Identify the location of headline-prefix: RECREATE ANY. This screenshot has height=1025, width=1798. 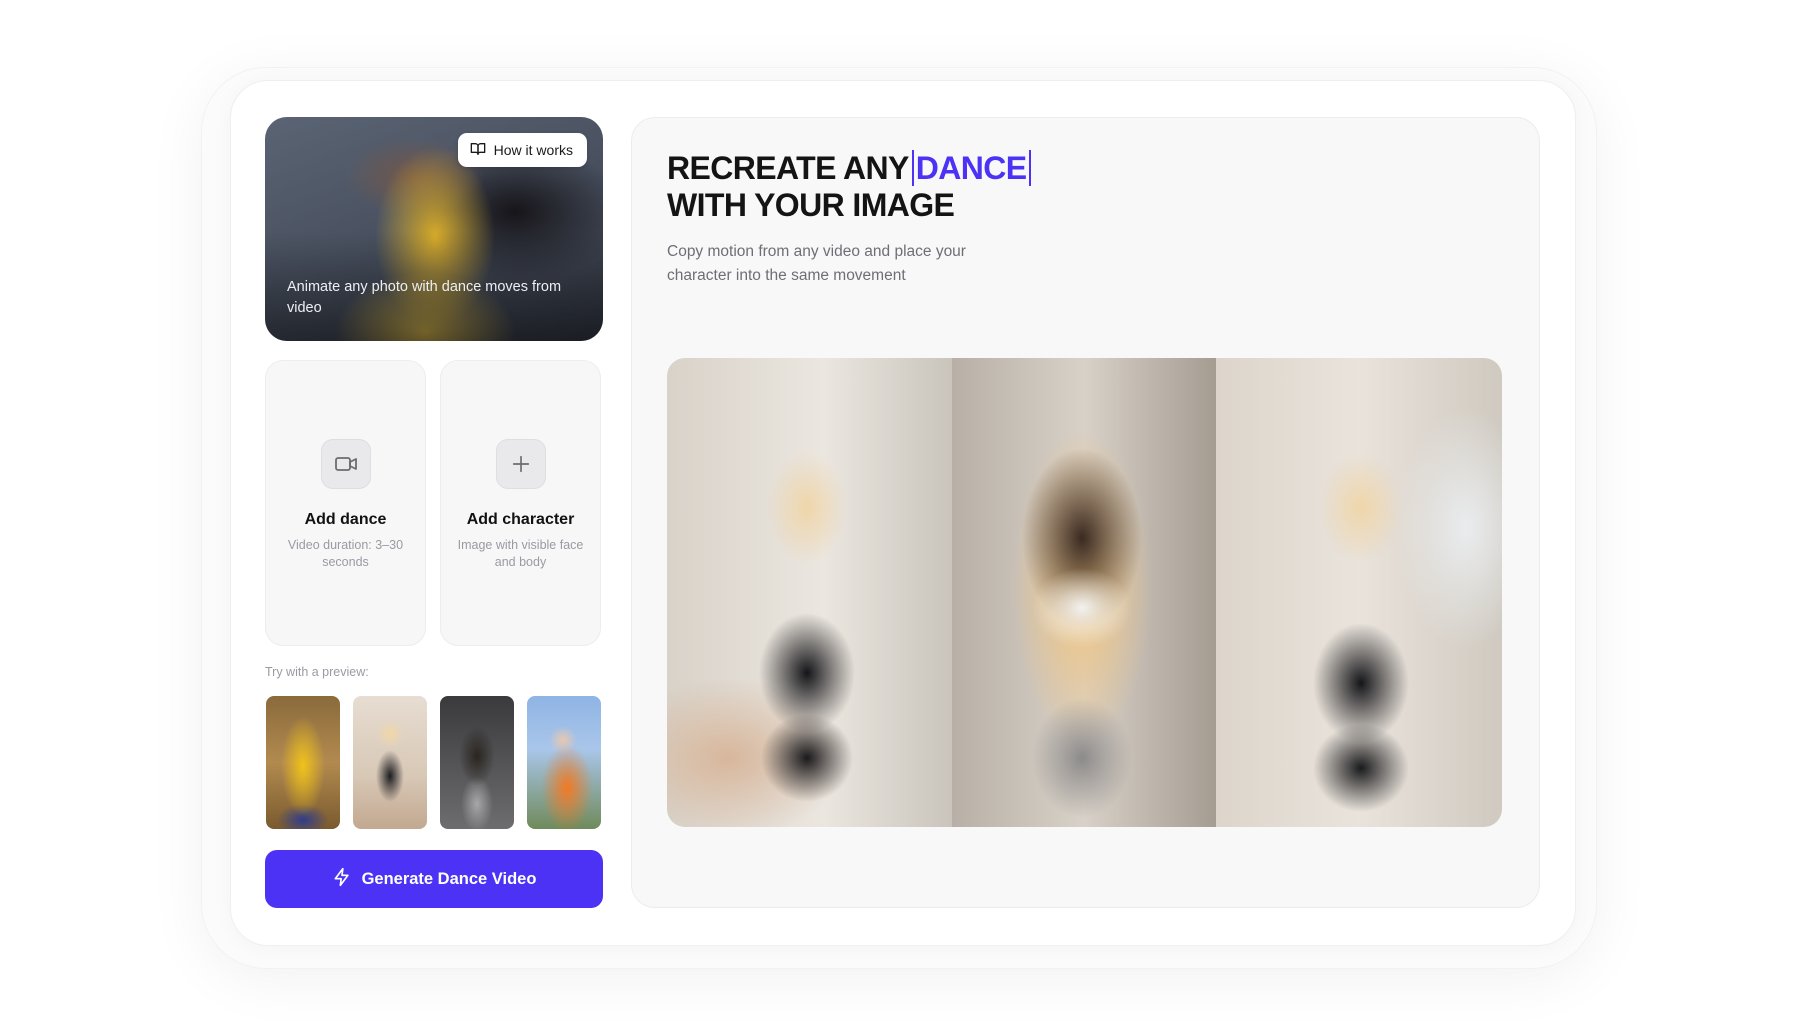
(788, 168).